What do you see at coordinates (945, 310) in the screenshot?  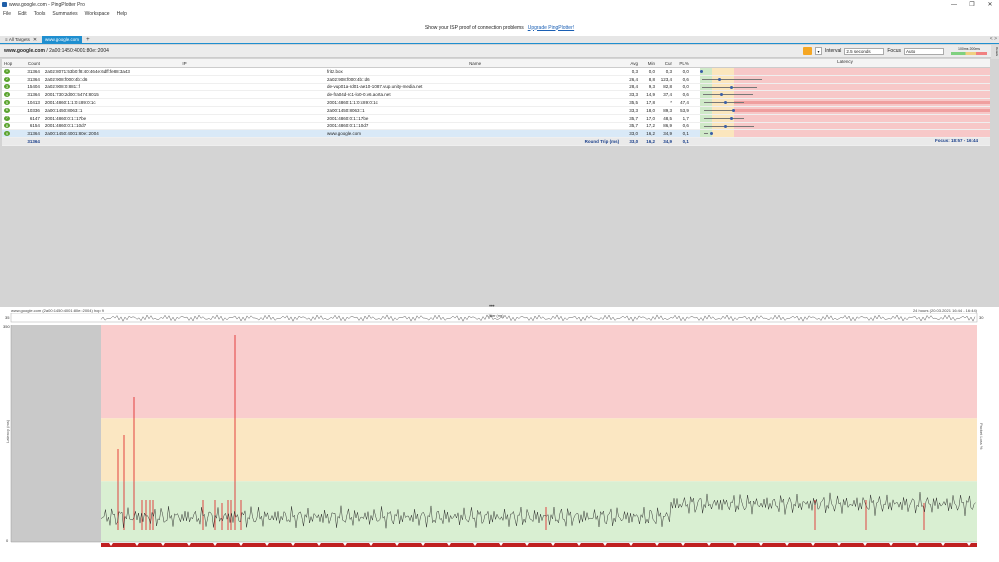 I see `graph-time-range: 24 hours (20.03.2021 16:44 - 16:44)` at bounding box center [945, 310].